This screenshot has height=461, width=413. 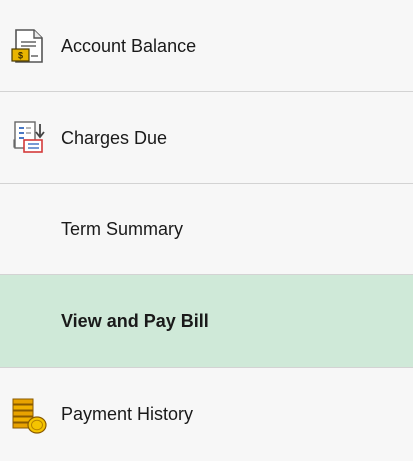 What do you see at coordinates (127, 414) in the screenshot?
I see `menu-item-label: Payment History` at bounding box center [127, 414].